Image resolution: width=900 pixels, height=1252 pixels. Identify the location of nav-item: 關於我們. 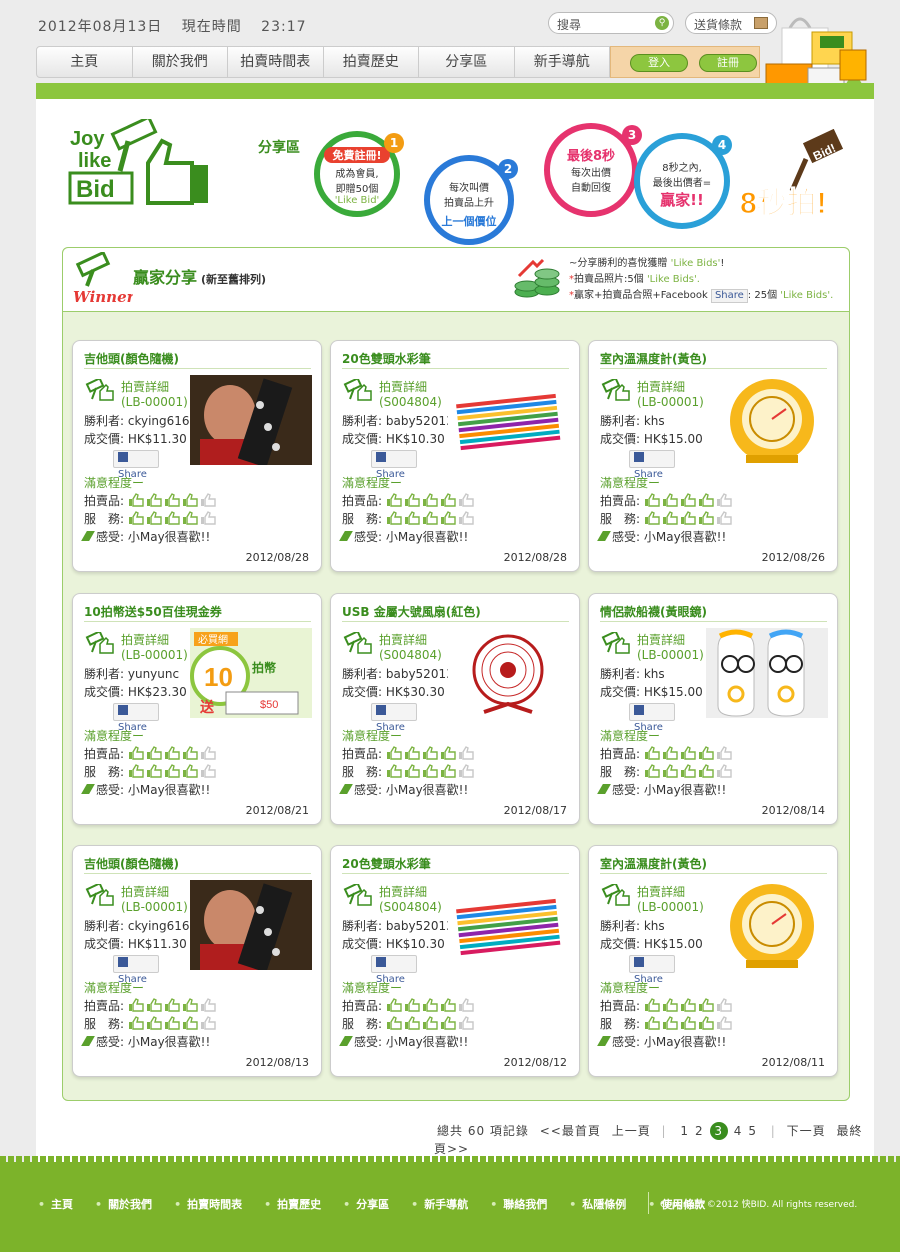
(180, 62).